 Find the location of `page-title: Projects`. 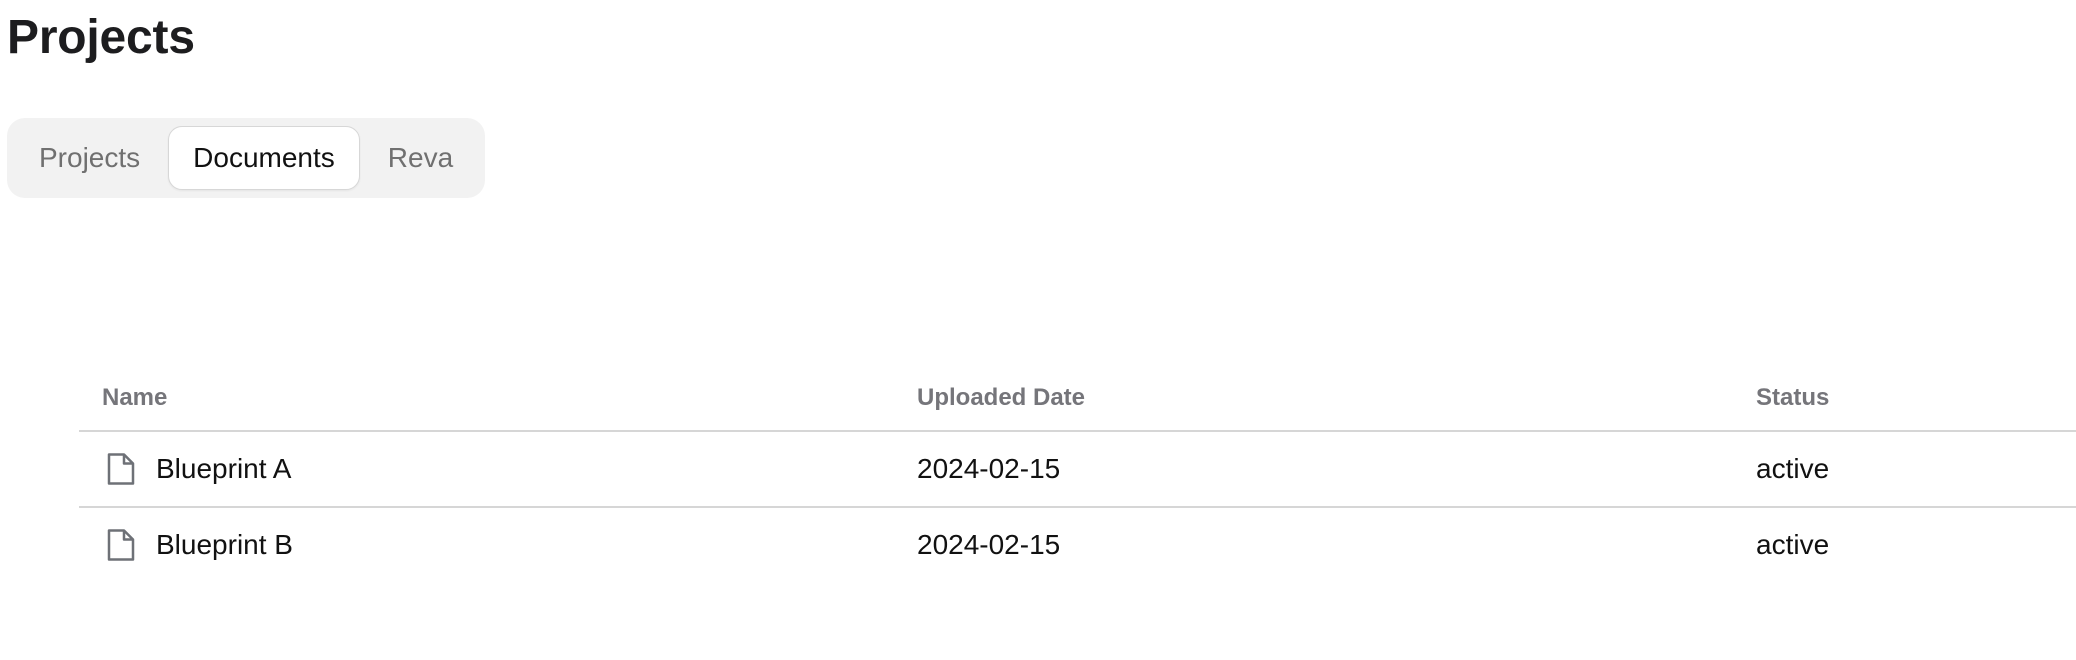

page-title: Projects is located at coordinates (101, 37).